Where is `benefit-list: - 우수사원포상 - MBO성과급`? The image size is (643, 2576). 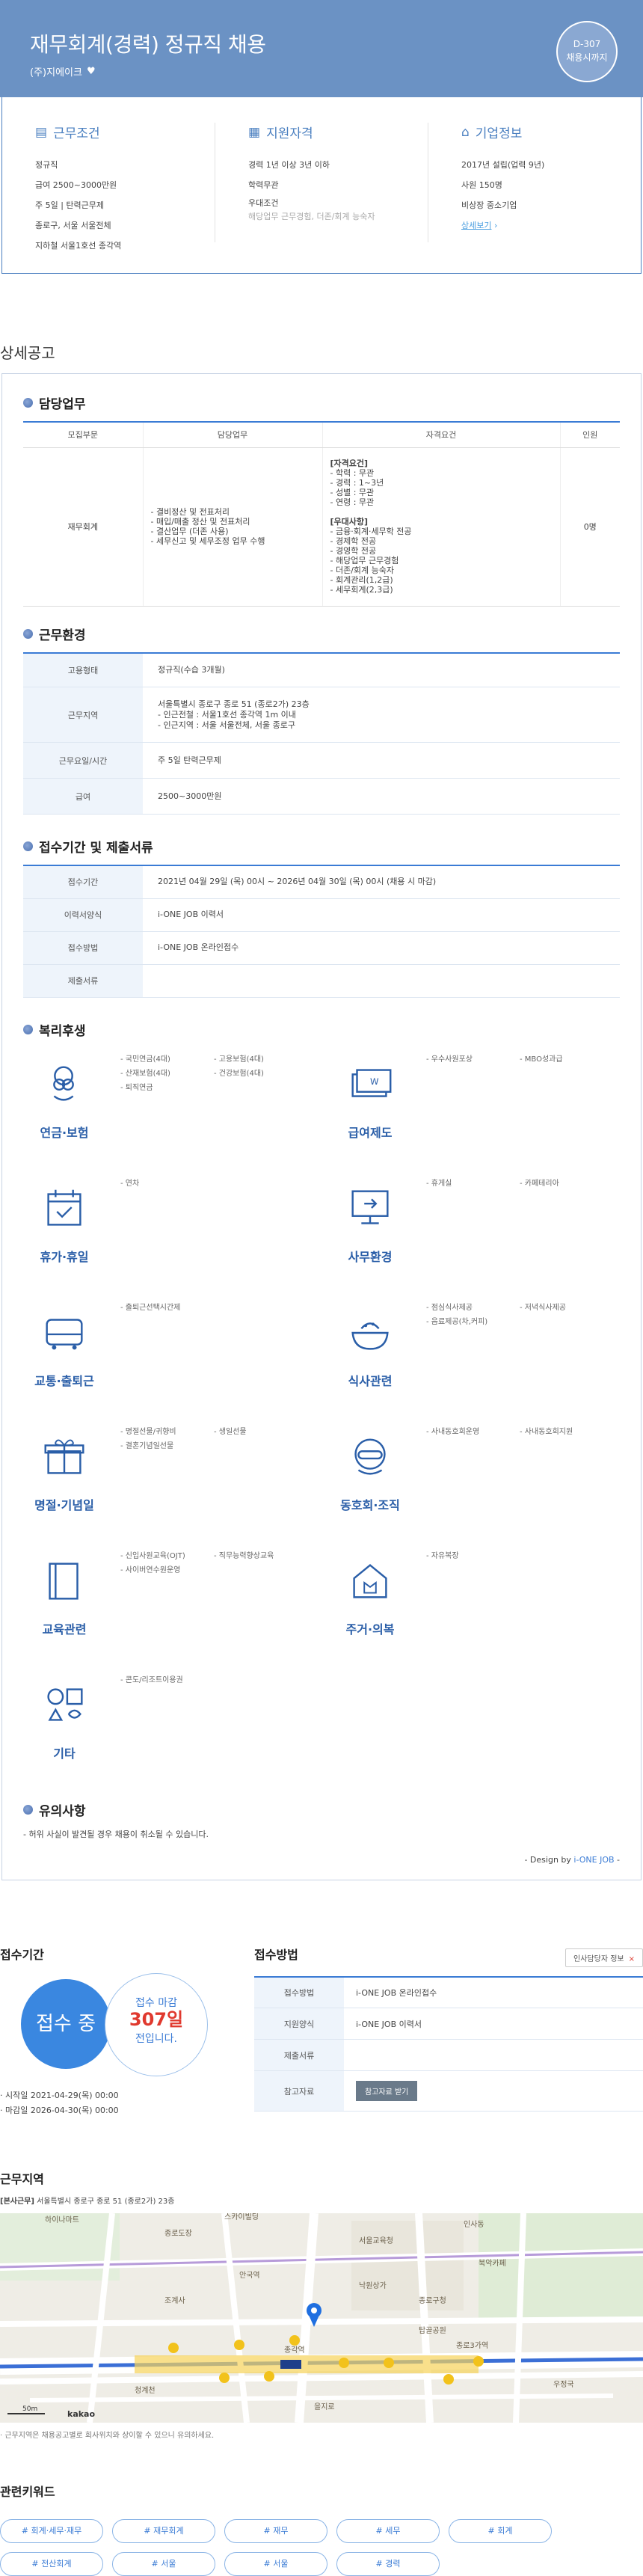
benefit-list: - 우수사원포상 - MBO성과급 is located at coordinates (519, 1058).